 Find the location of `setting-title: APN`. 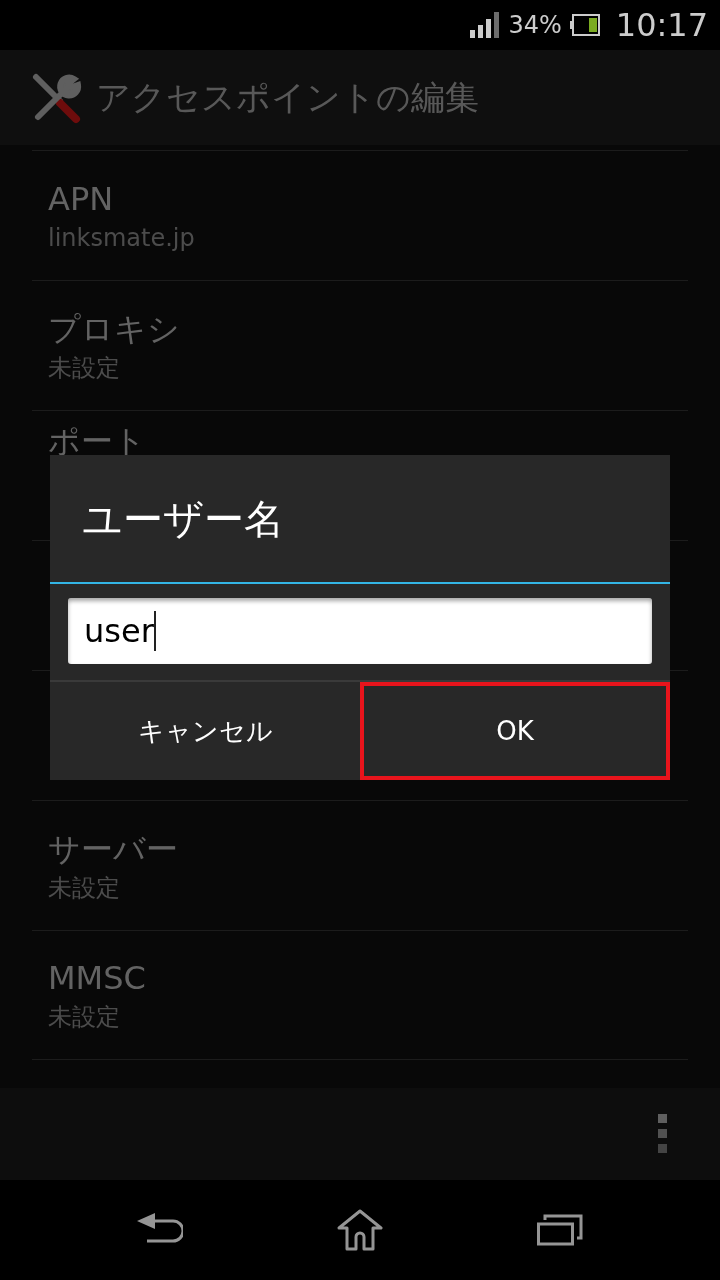

setting-title: APN is located at coordinates (81, 199).